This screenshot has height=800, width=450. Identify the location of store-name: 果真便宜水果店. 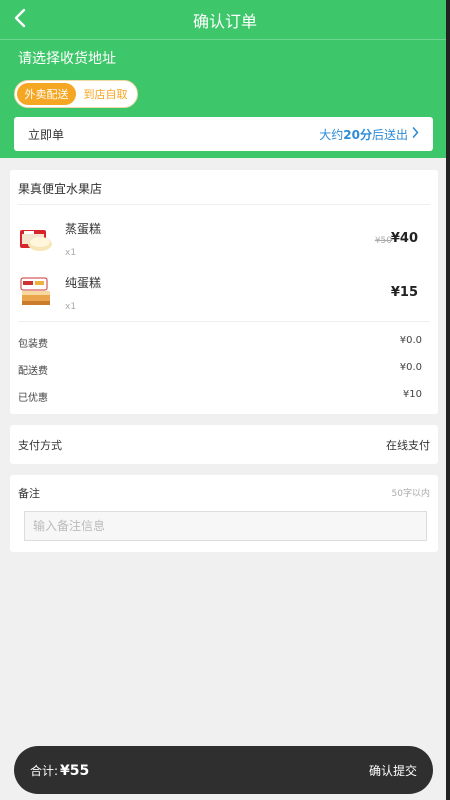
(60, 189).